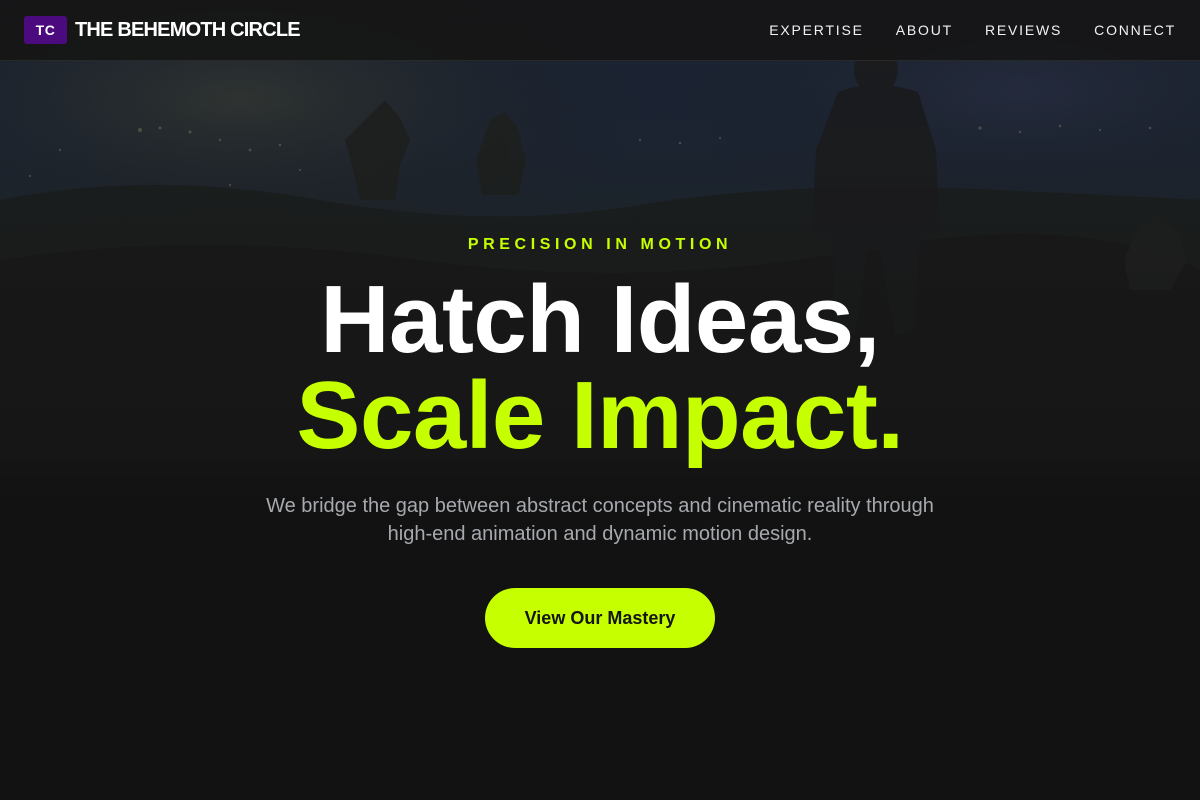 The width and height of the screenshot is (1200, 800). Describe the element at coordinates (816, 30) in the screenshot. I see `nav-link-expertise: EXPERTISE` at that location.